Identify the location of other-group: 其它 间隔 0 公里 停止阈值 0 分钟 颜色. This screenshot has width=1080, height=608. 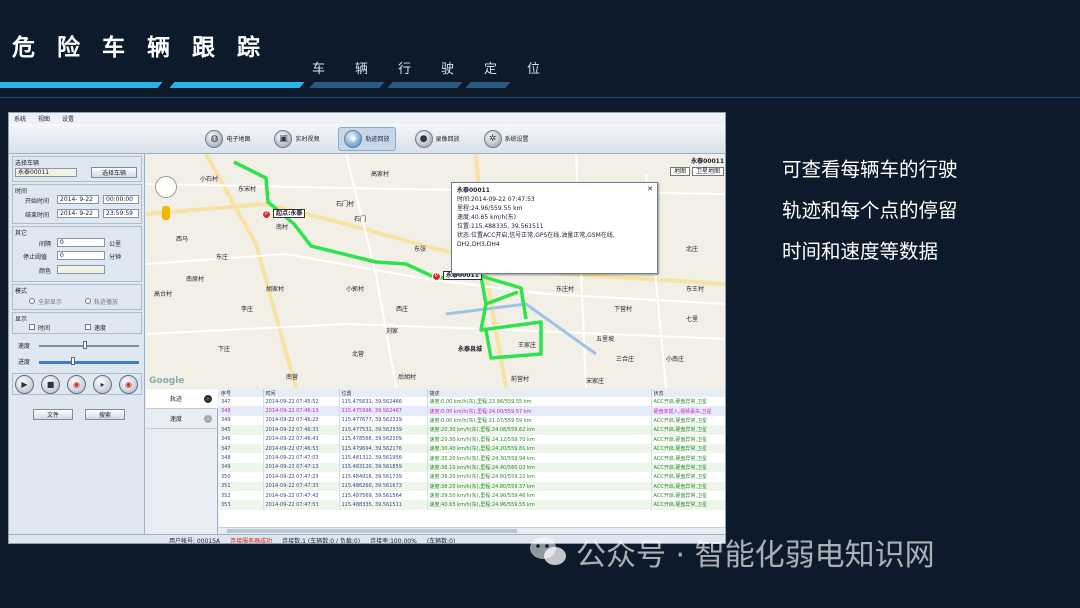
(77, 254).